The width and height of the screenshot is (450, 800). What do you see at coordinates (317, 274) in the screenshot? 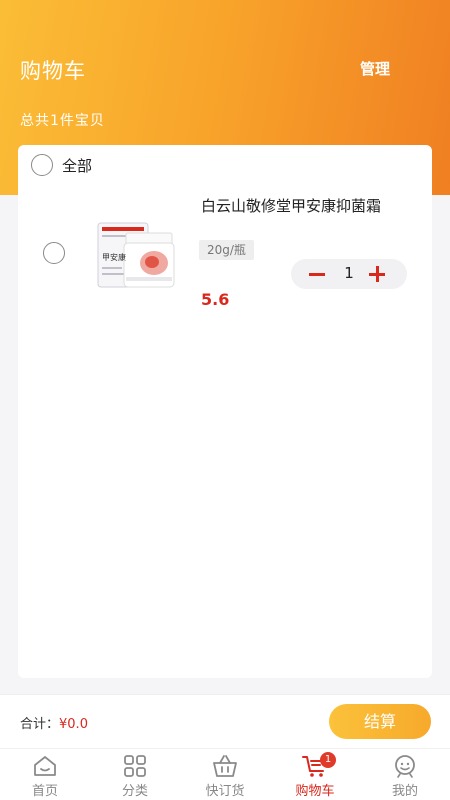
I see `minus-icon` at bounding box center [317, 274].